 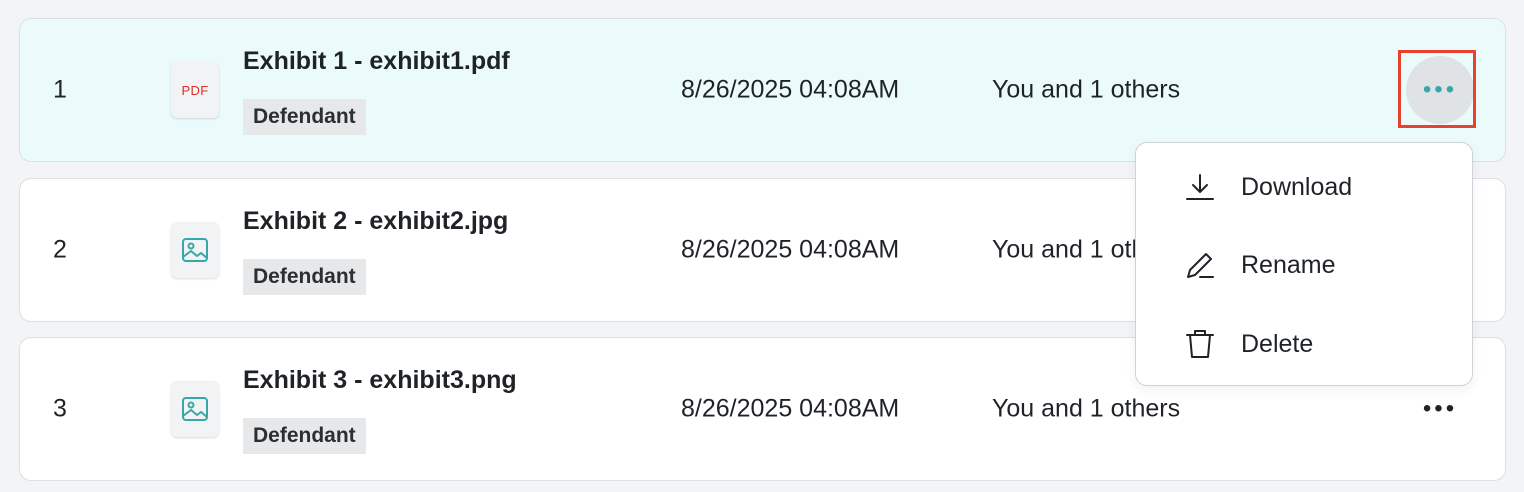 What do you see at coordinates (1288, 264) in the screenshot?
I see `menu-item-label: Rename` at bounding box center [1288, 264].